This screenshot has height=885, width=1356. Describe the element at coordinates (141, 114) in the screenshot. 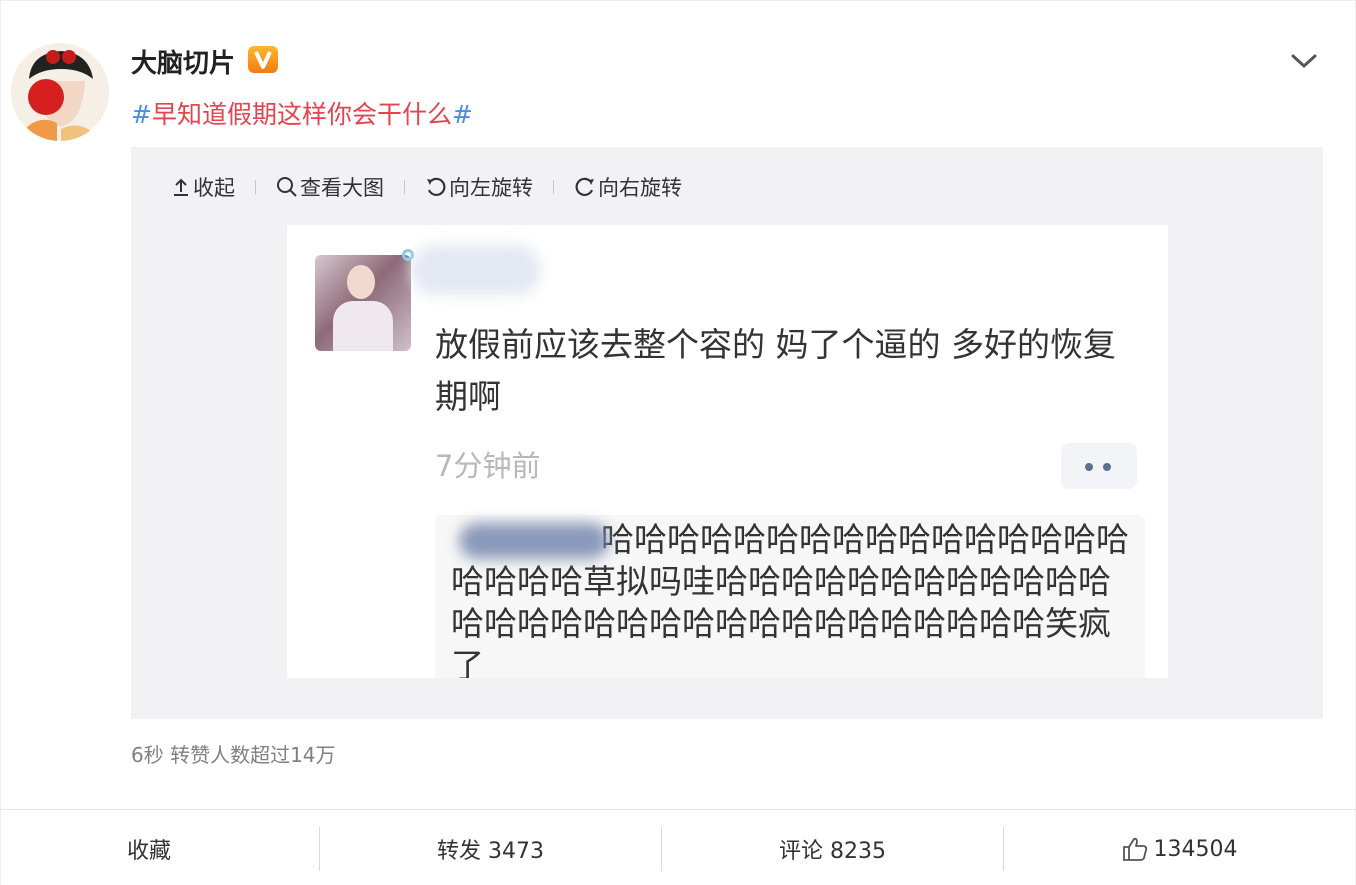

I see `topic-hash-start: #` at that location.